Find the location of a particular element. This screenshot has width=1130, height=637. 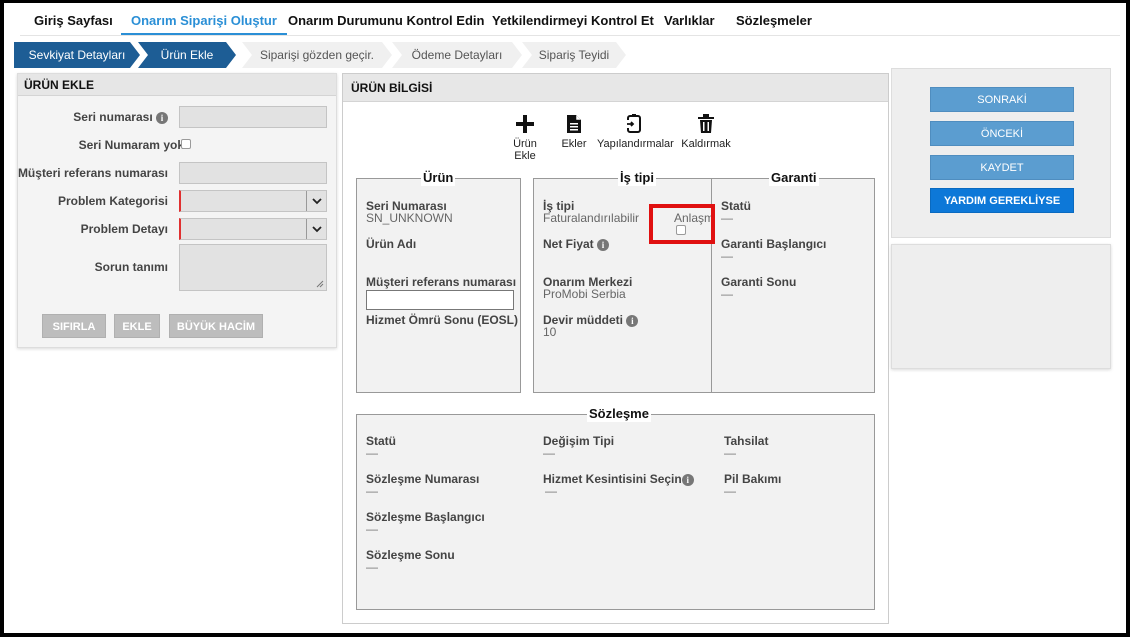

attachments-tool-label: Ekler is located at coordinates (574, 144).